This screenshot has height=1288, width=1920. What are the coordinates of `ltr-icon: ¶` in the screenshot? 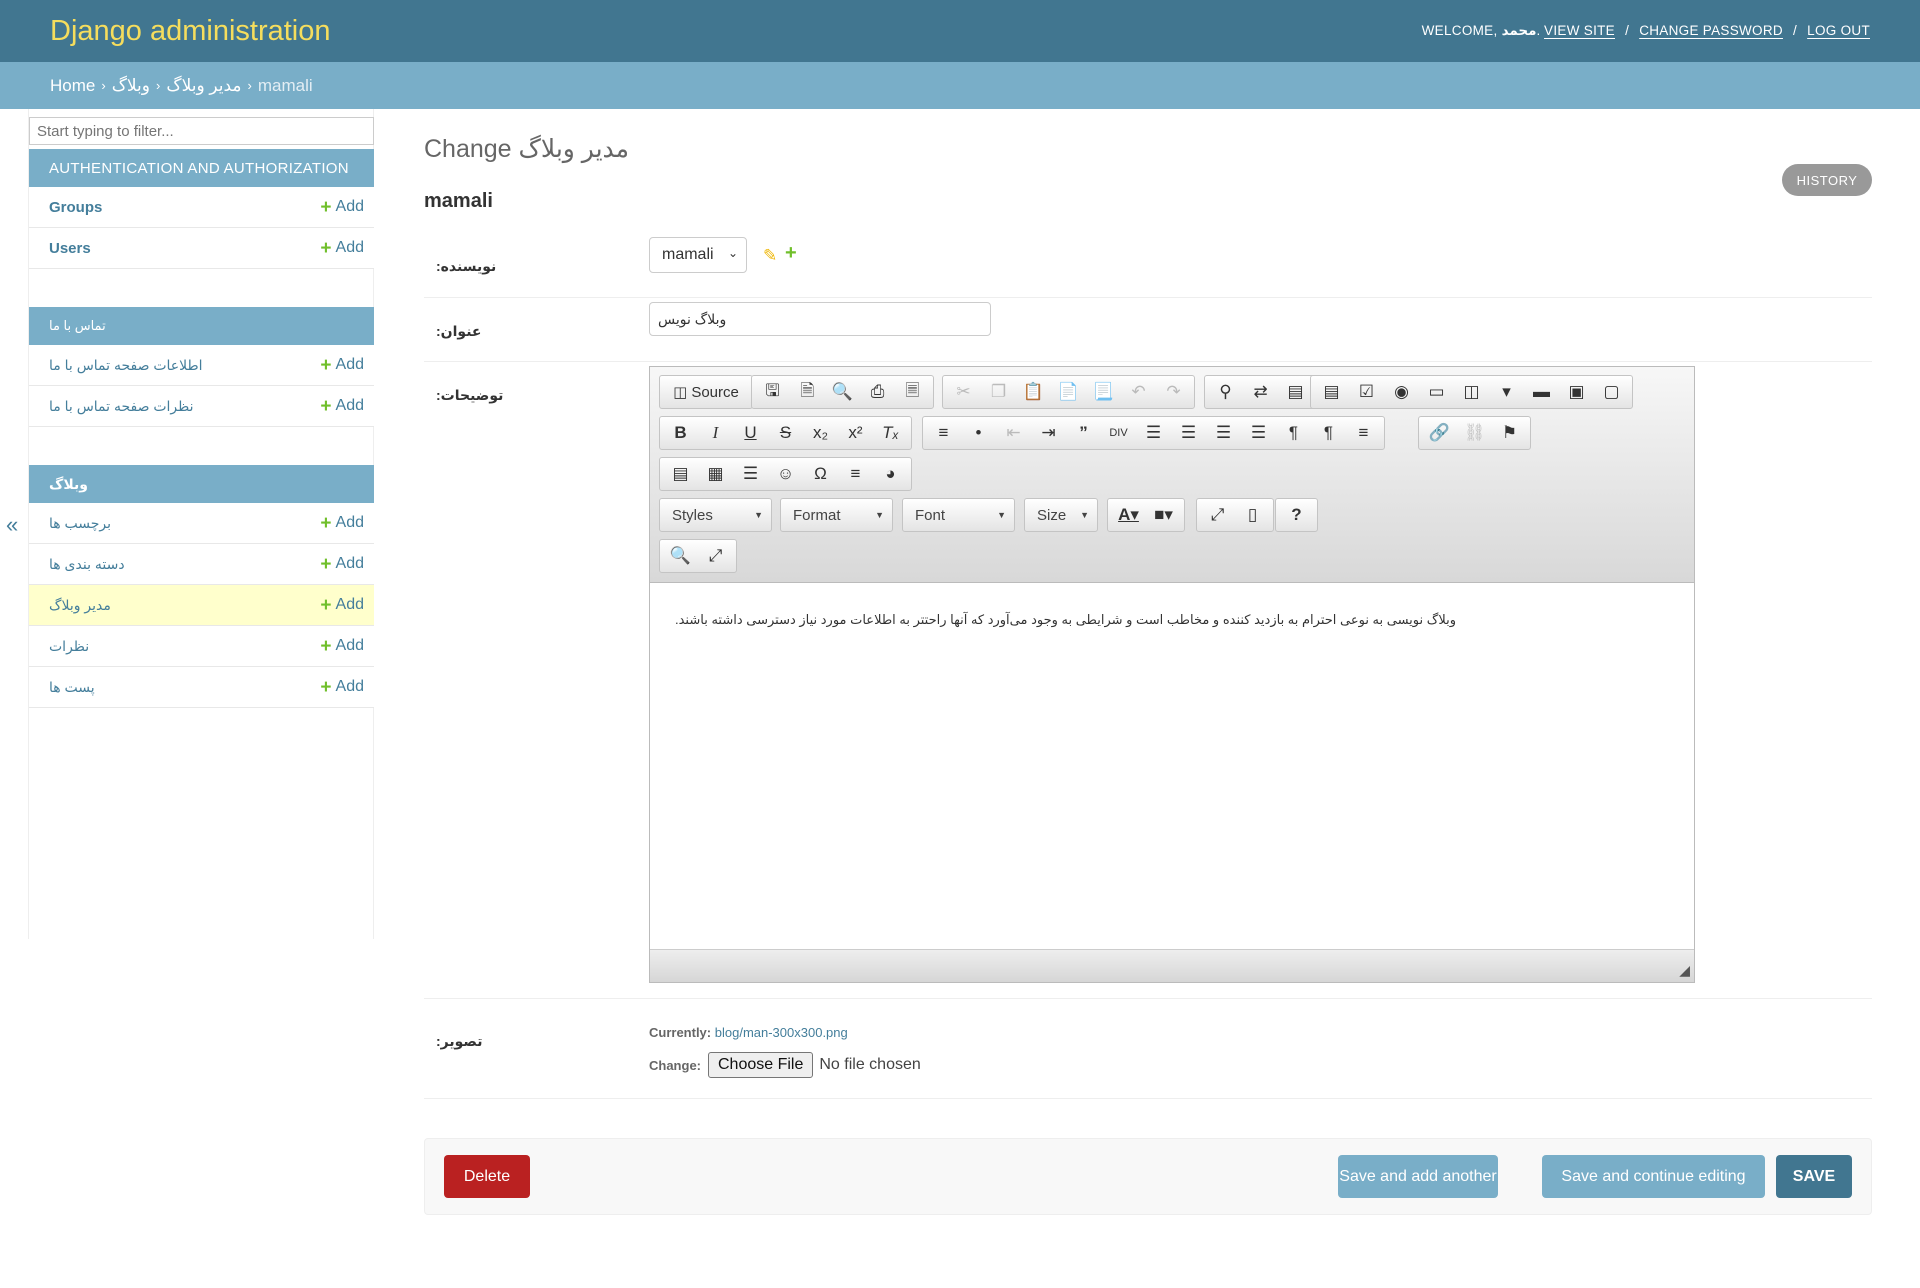 It's located at (1293, 433).